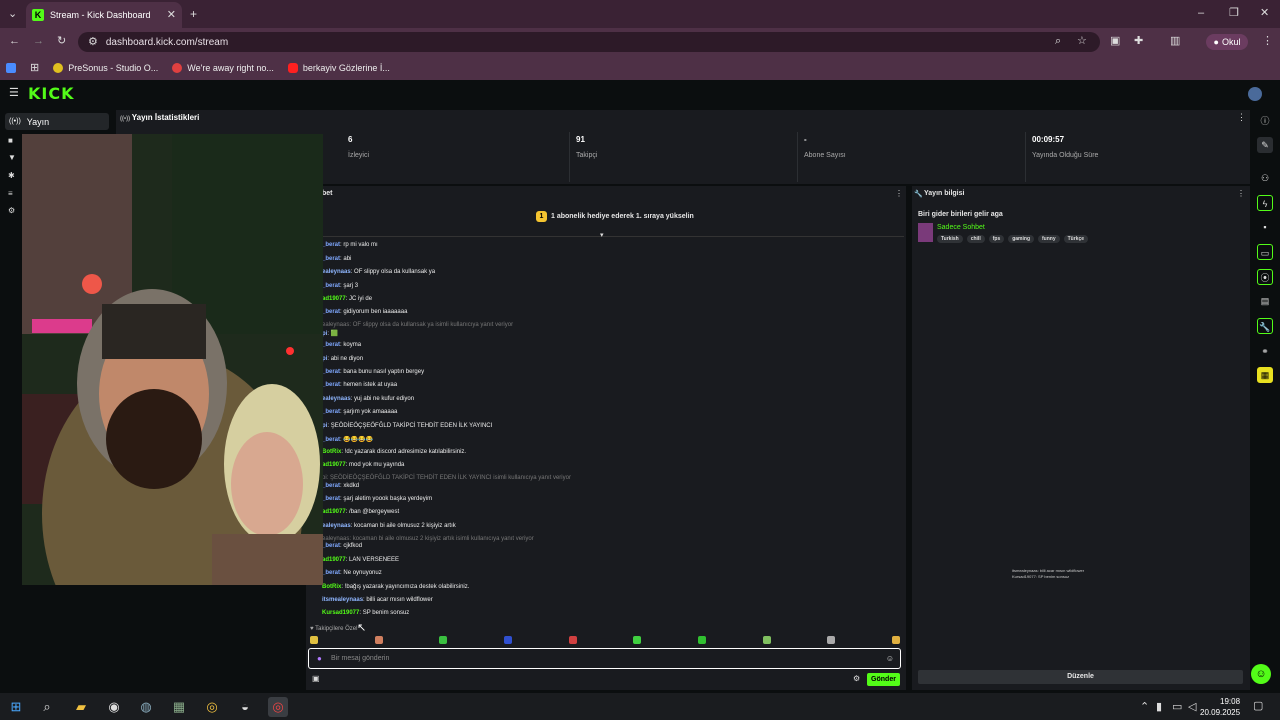 This screenshot has height=720, width=1280. I want to click on chat-message: _berat: gidiyorum ben iaaaaaaa, so click(364, 312).